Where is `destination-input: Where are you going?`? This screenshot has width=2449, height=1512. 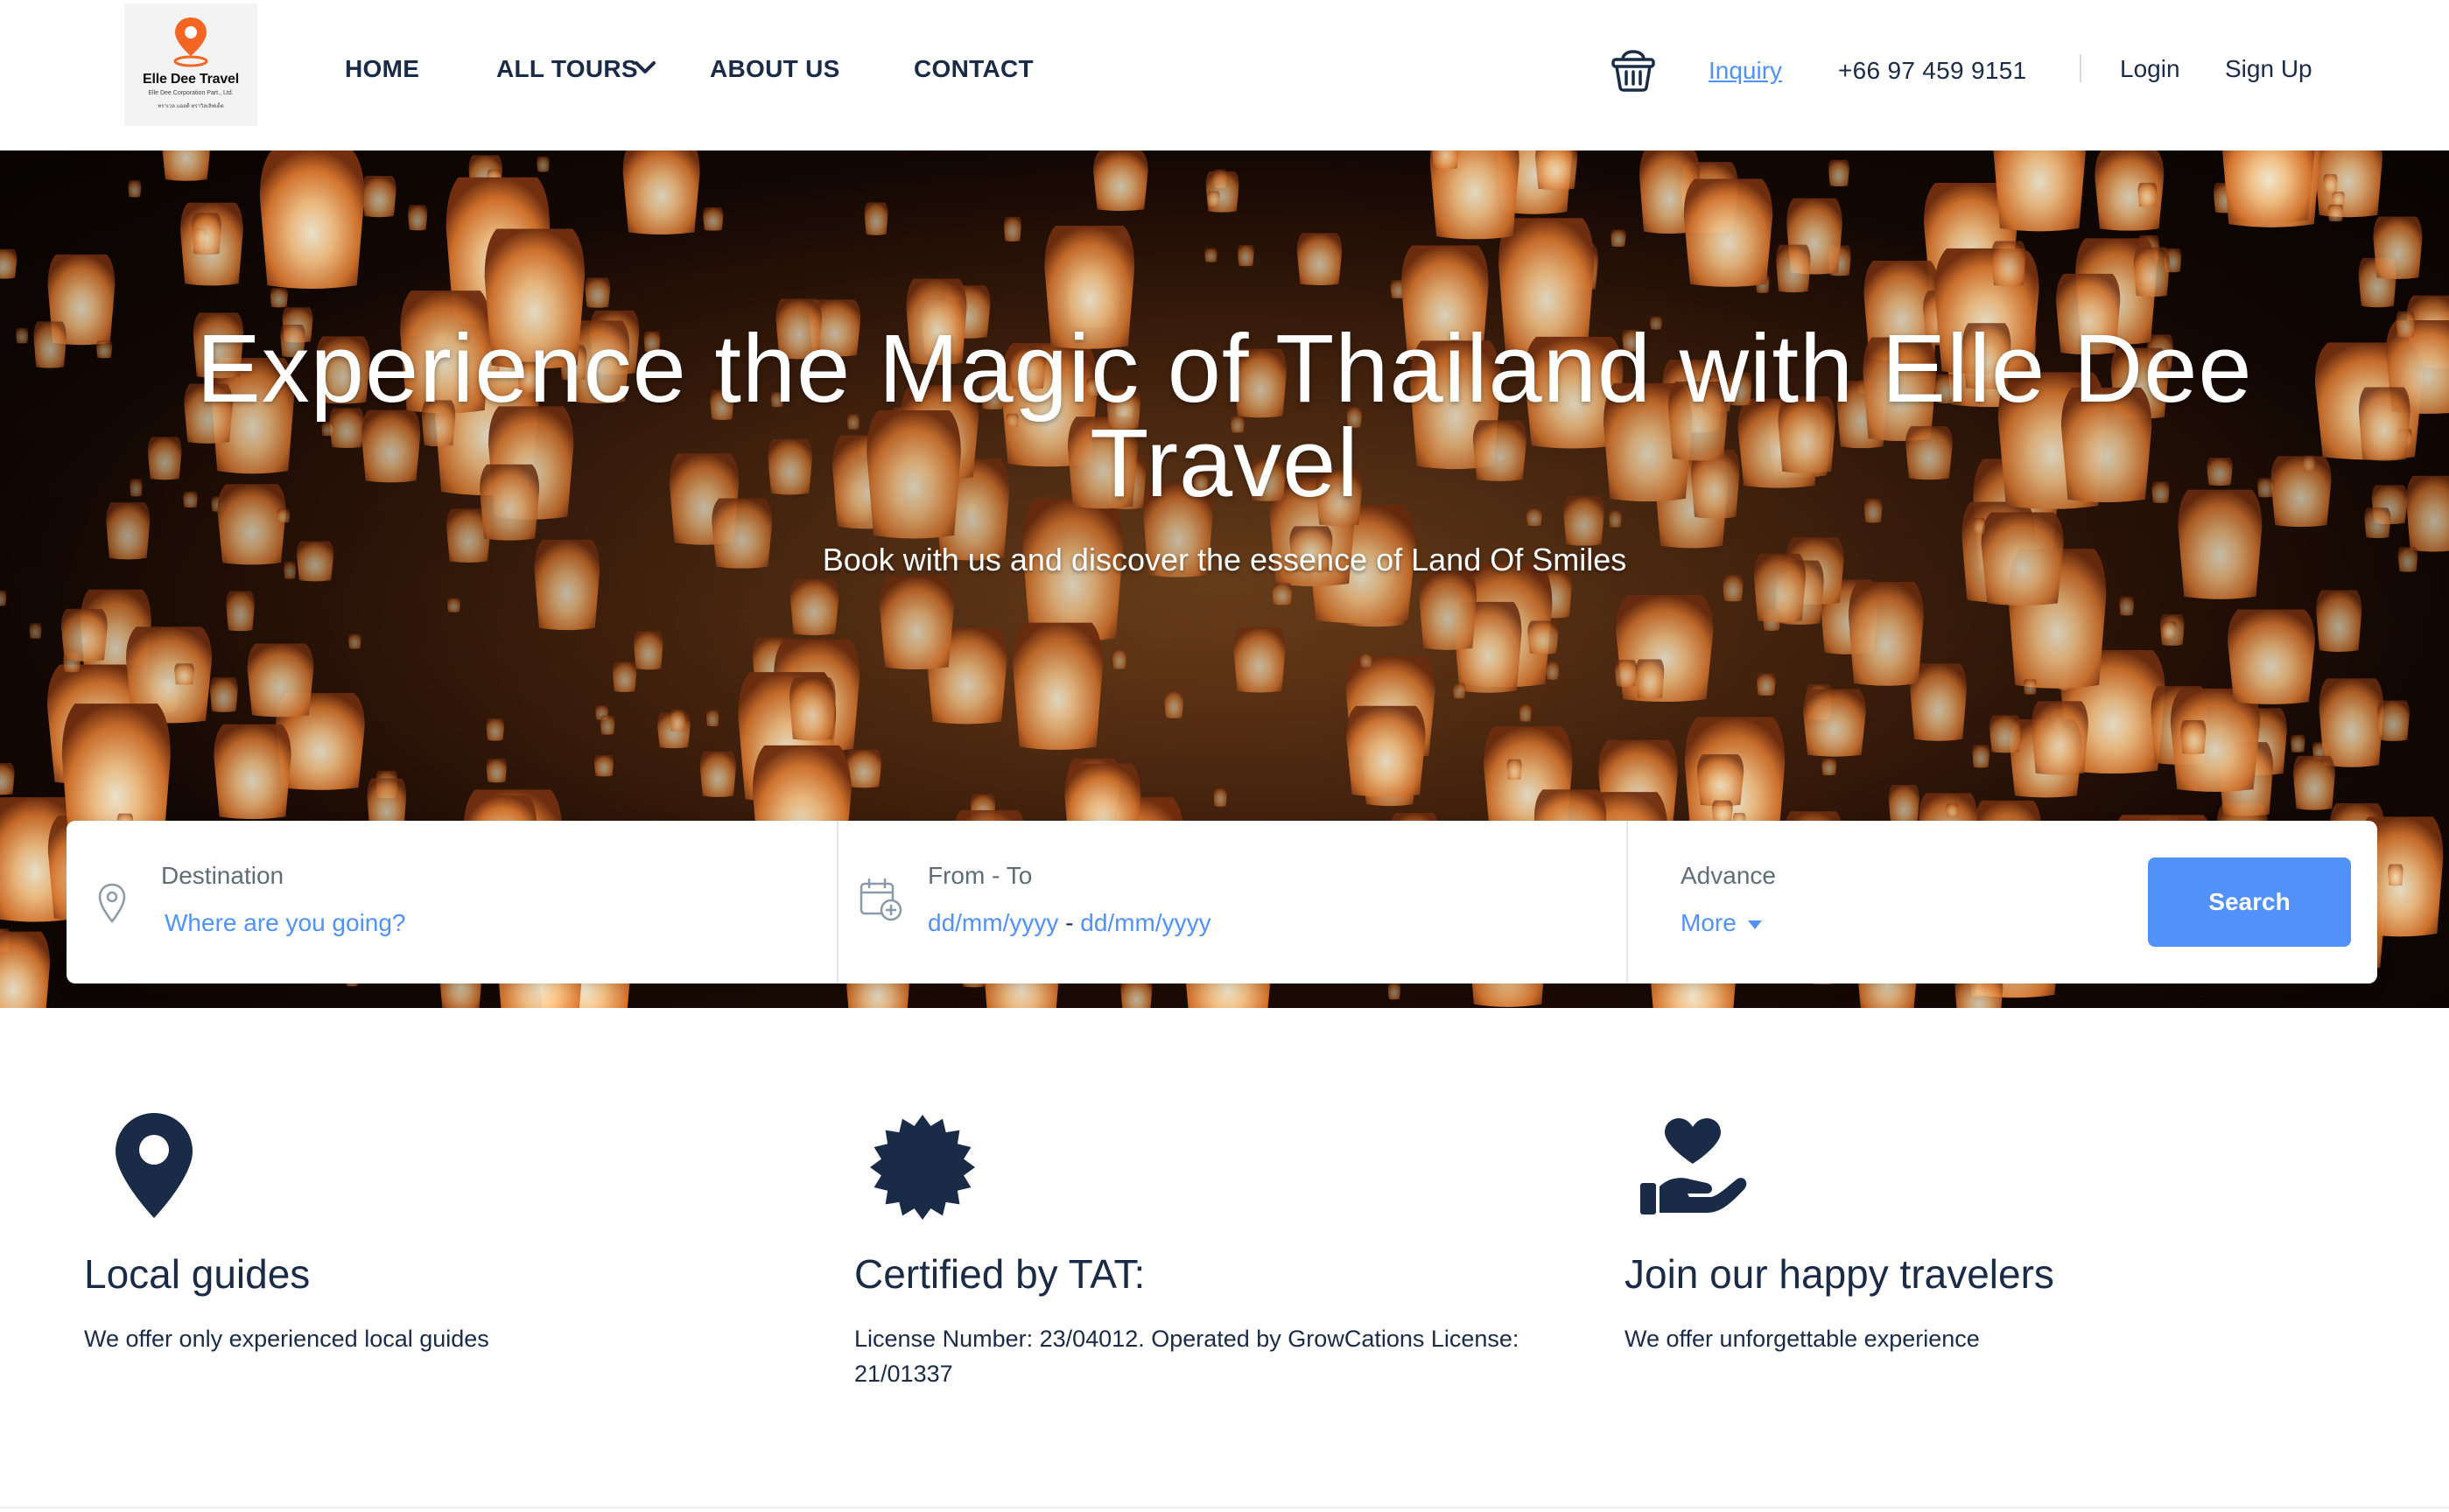 destination-input: Where are you going? is located at coordinates (285, 923).